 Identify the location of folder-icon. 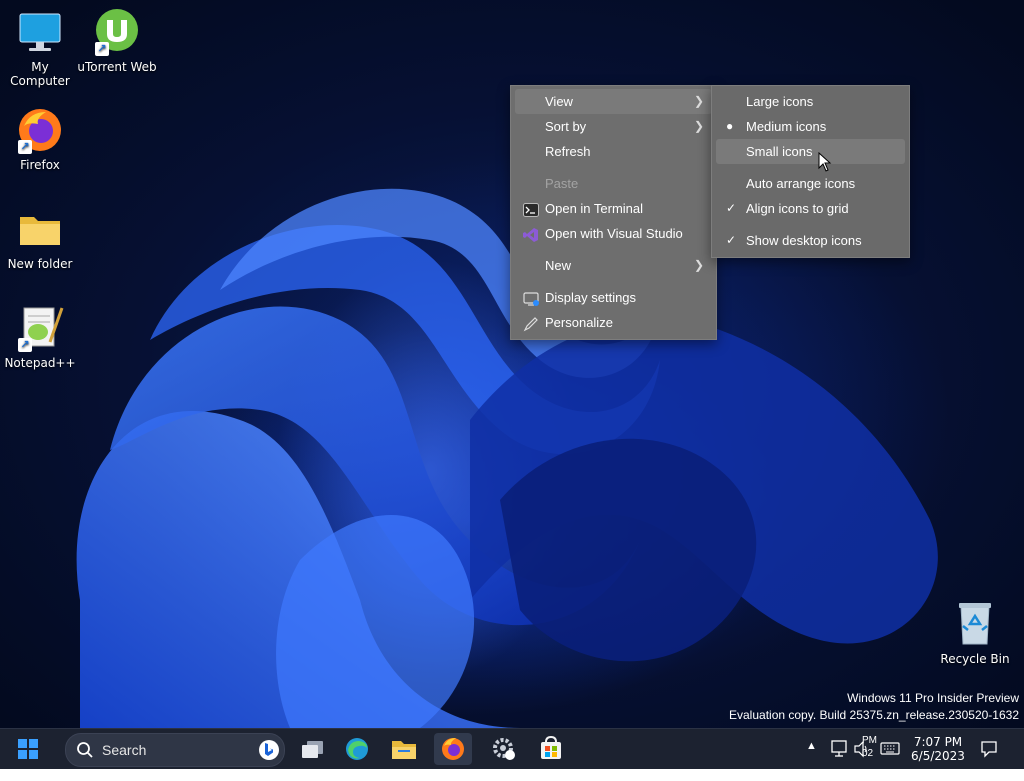
(40, 229).